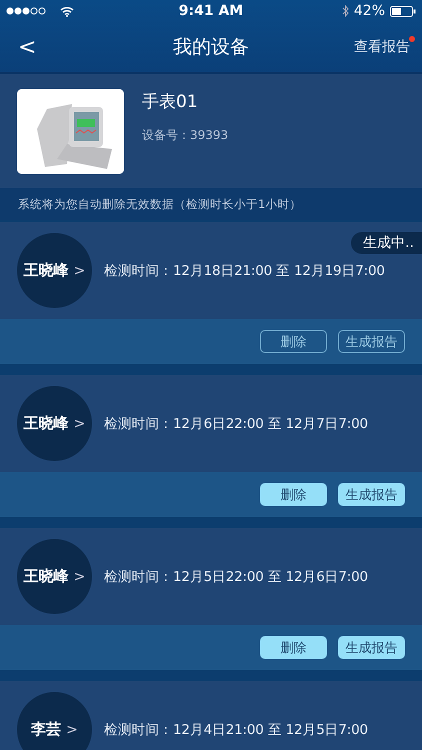 Image resolution: width=422 pixels, height=750 pixels. I want to click on detection-time: 检测时间：12月6日22:00 至 12月7日7:00, so click(236, 423).